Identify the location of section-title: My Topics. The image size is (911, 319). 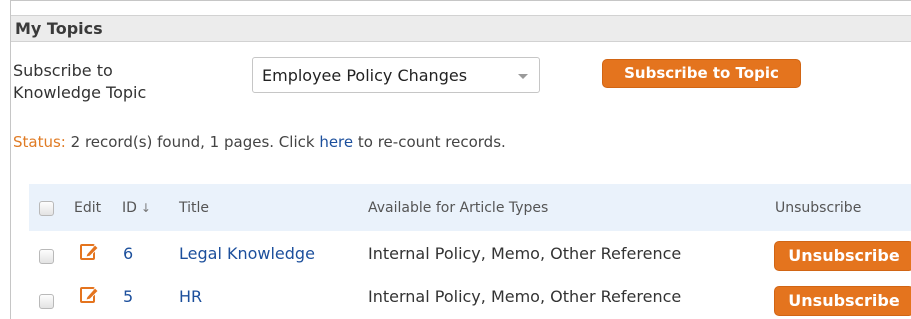
(59, 28).